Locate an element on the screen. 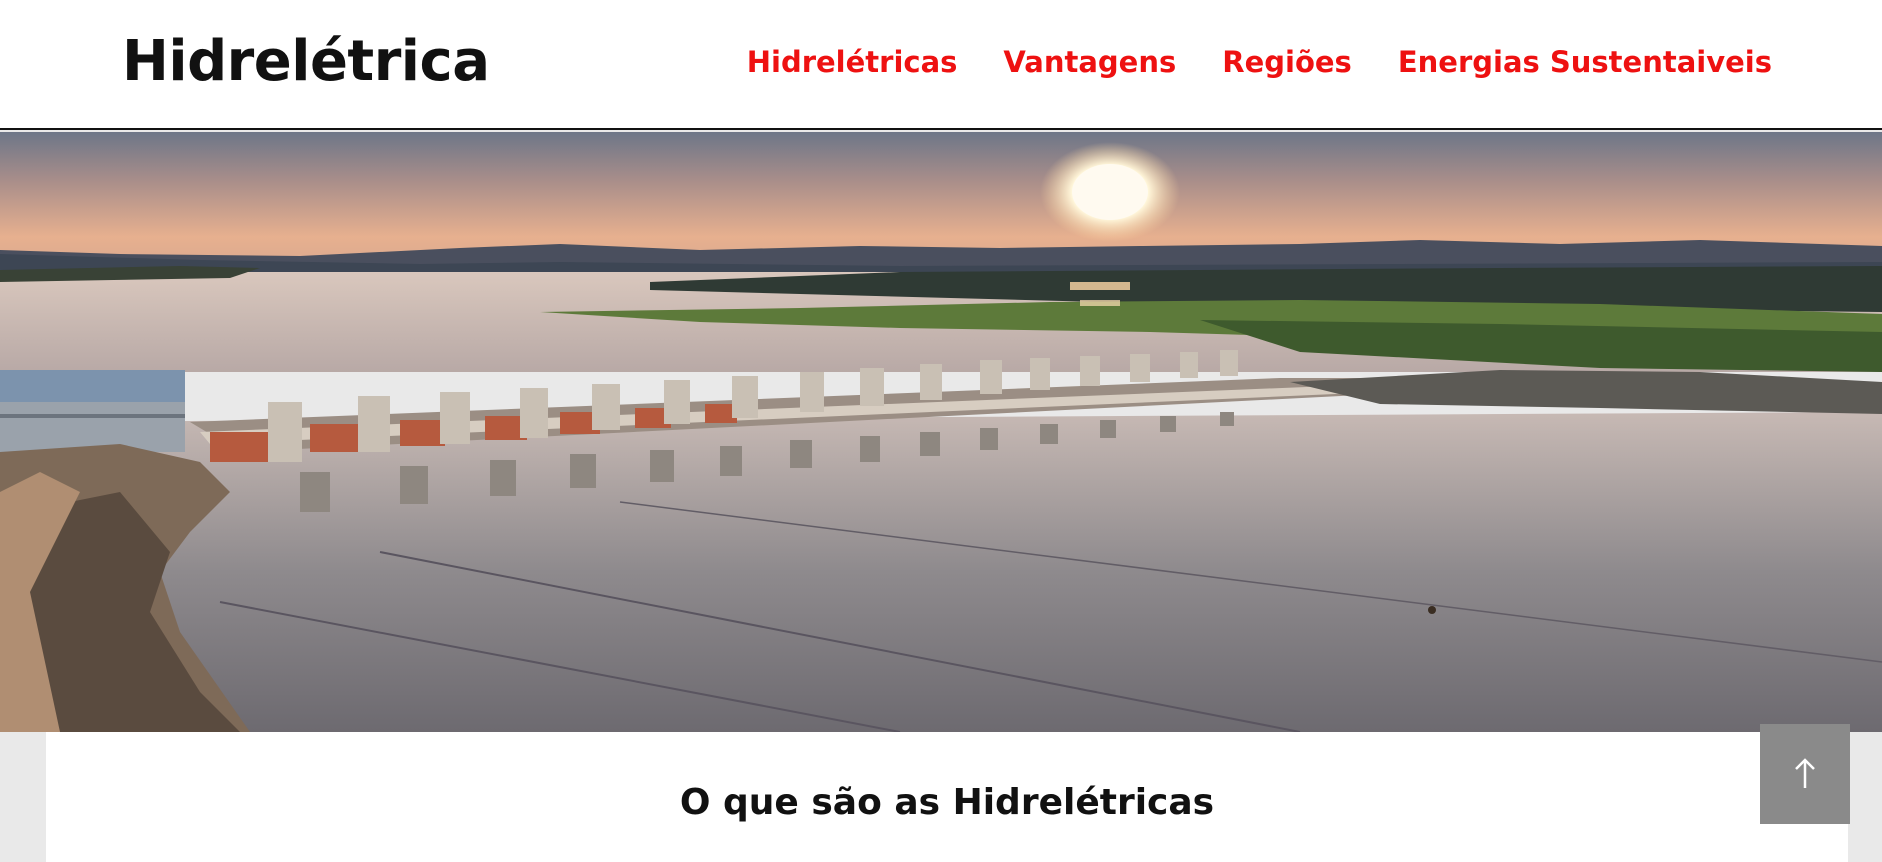 Image resolution: width=1882 pixels, height=862 pixels. main-content: O que são as Hidrelétricas is located at coordinates (947, 797).